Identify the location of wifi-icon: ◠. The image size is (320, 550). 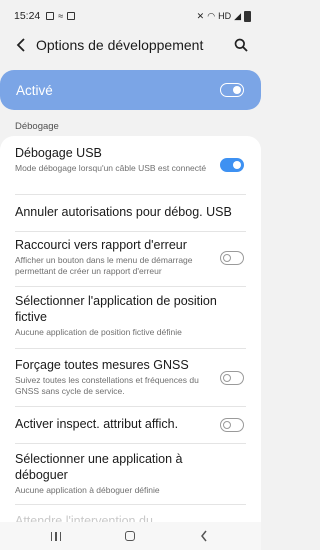
(211, 15).